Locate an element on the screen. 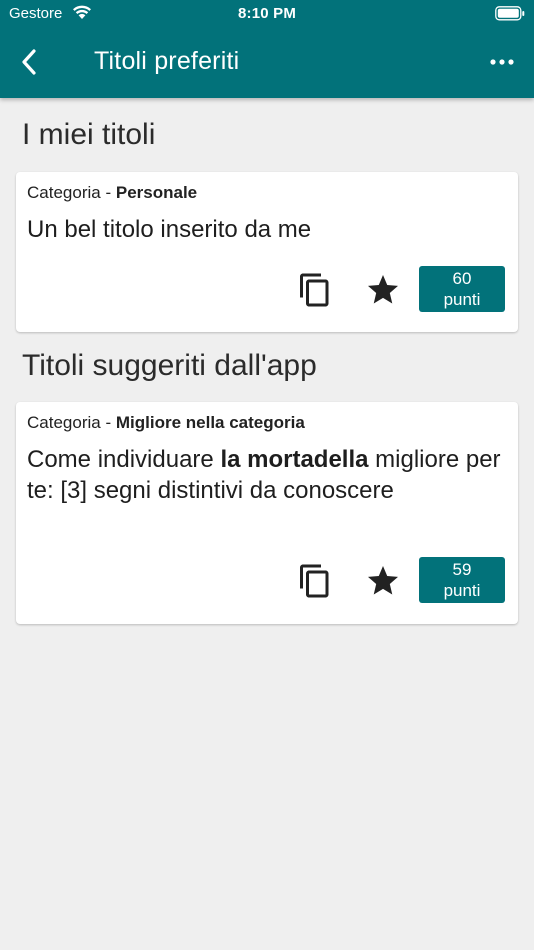 This screenshot has height=950, width=534. category-value: Migliore nella categoria is located at coordinates (210, 422).